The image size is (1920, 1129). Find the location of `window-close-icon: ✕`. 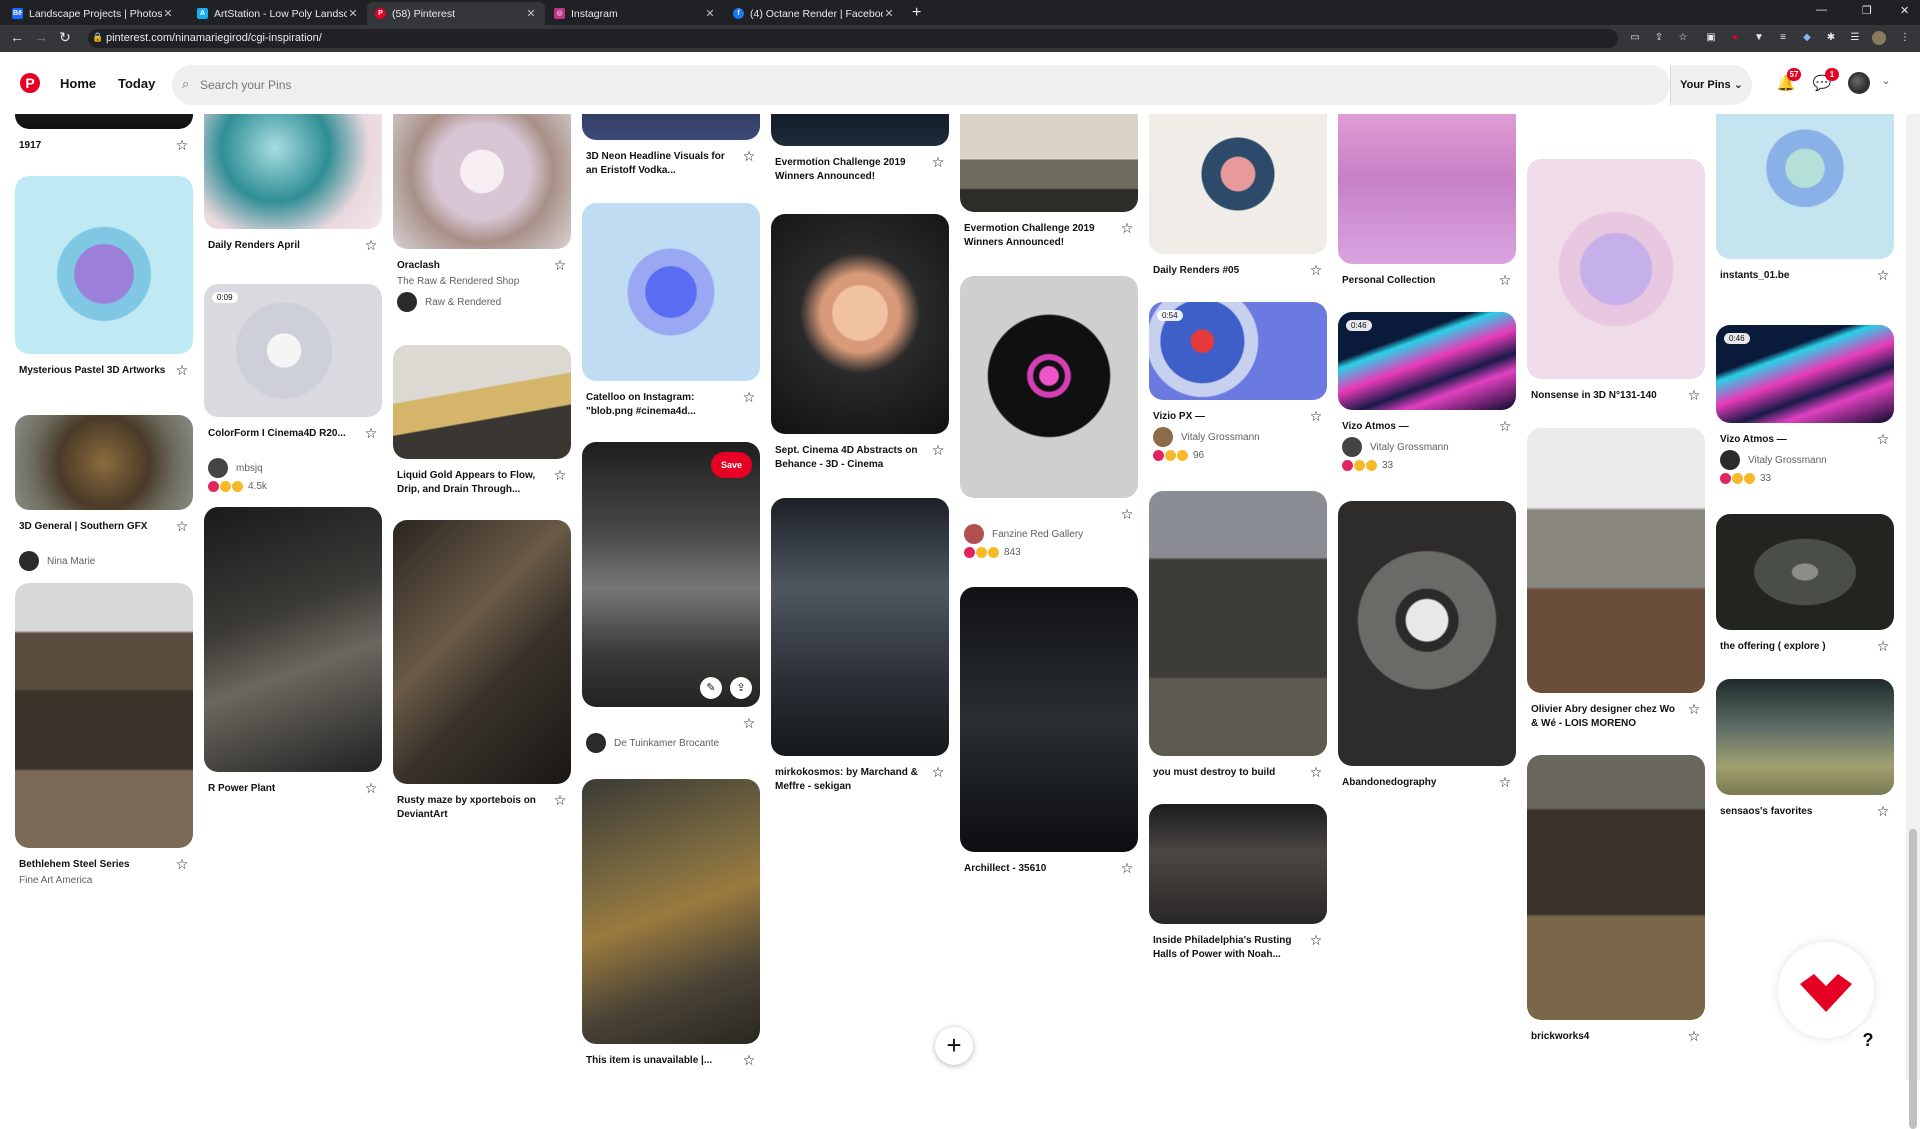

window-close-icon: ✕ is located at coordinates (1904, 10).